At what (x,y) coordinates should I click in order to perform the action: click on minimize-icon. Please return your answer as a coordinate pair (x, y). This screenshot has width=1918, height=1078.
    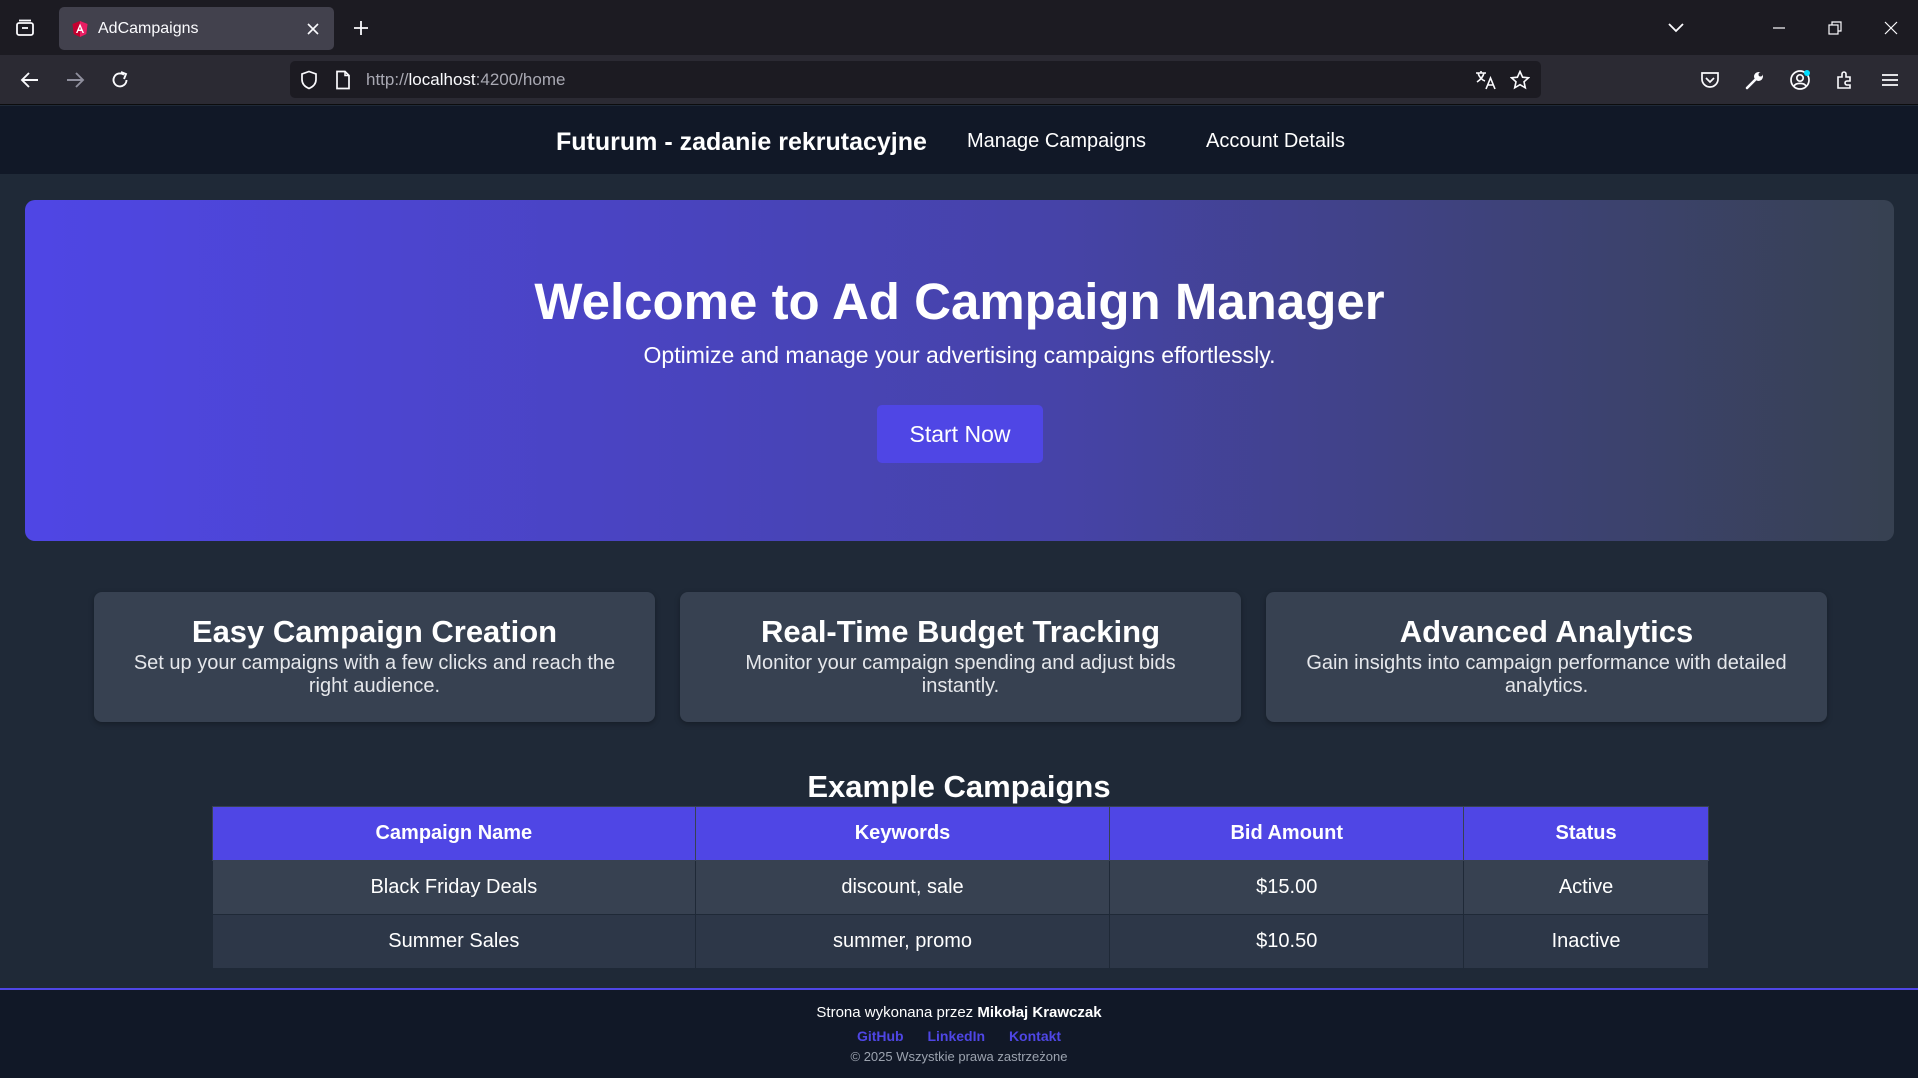
    Looking at the image, I should click on (1779, 28).